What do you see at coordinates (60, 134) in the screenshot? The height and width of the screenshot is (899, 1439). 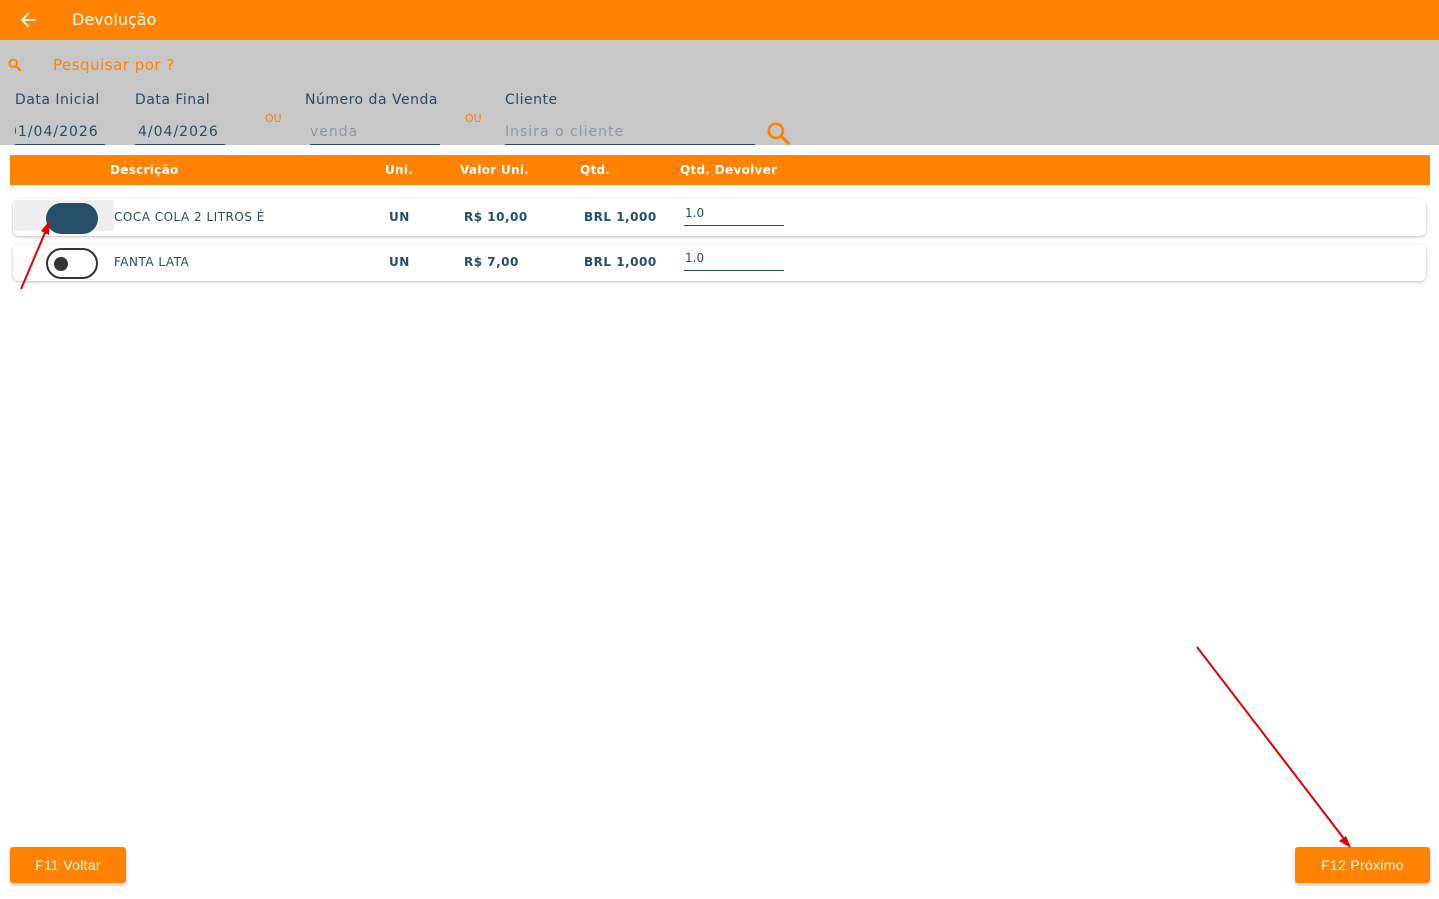 I see `data-inicial-input: 01/04/2026` at bounding box center [60, 134].